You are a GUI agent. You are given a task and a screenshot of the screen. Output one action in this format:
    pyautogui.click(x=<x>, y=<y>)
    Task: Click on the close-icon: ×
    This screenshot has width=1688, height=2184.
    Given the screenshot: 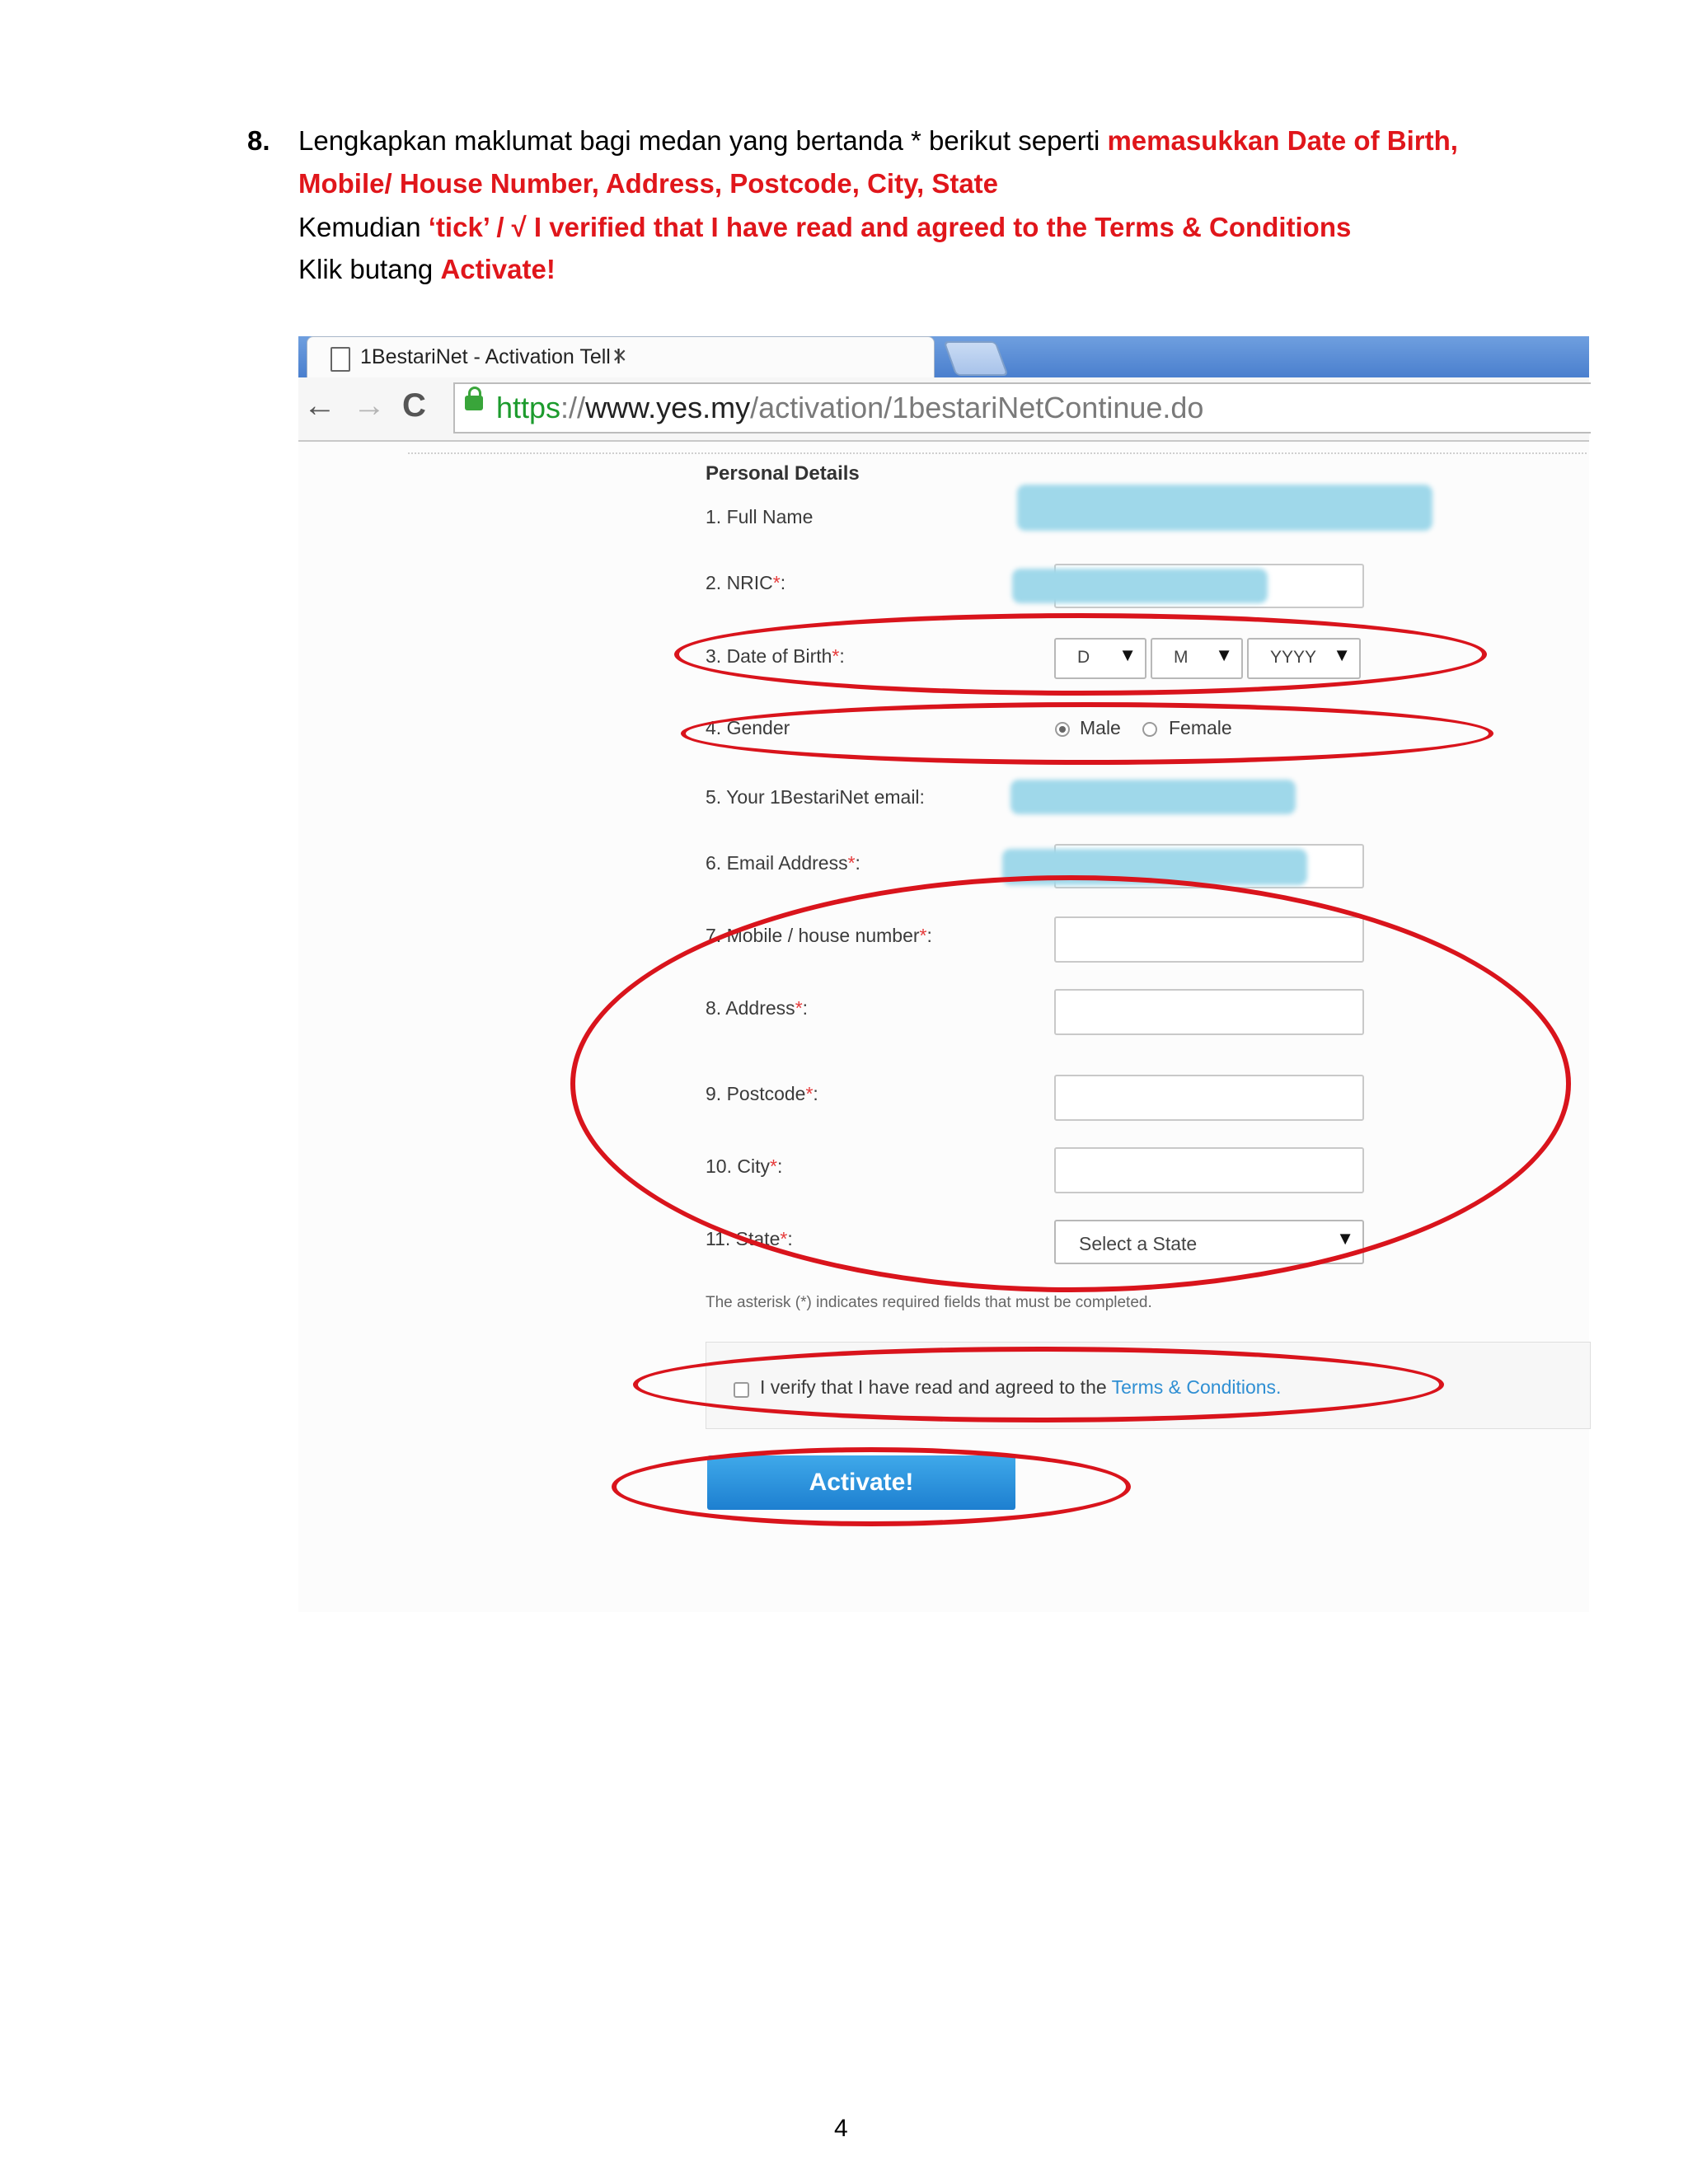 What is the action you would take?
    pyautogui.click(x=619, y=356)
    